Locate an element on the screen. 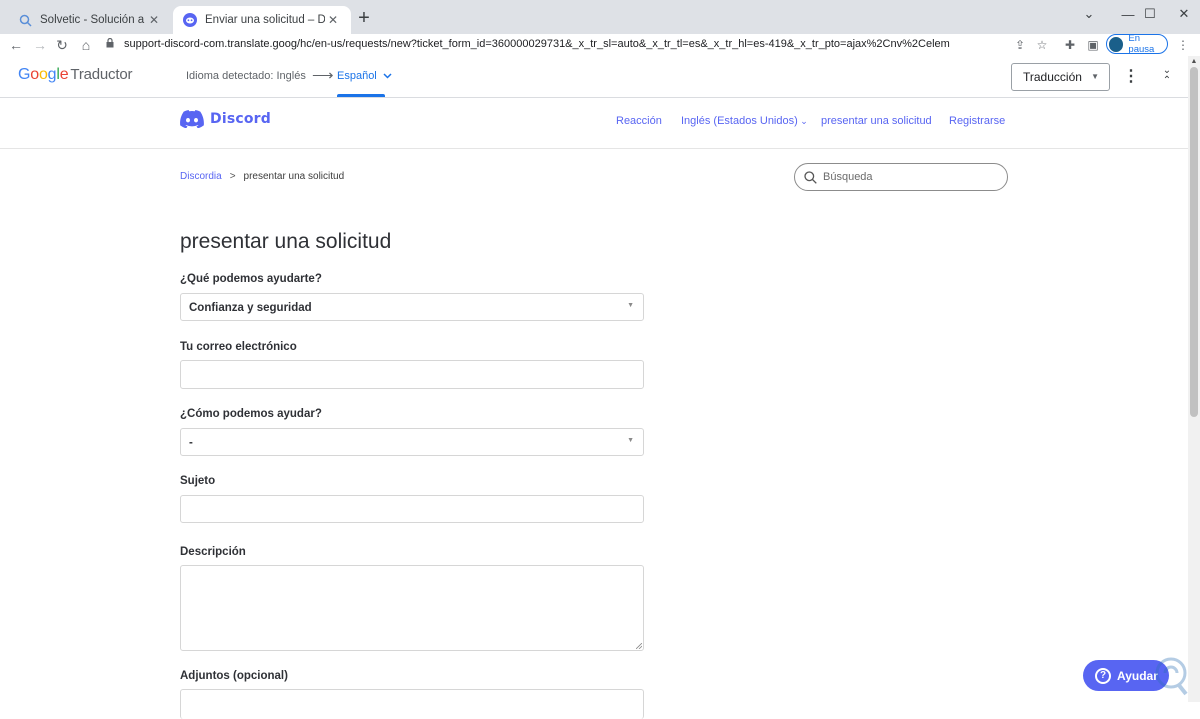 This screenshot has width=1200, height=719. profile-chip: En pausa is located at coordinates (1137, 44).